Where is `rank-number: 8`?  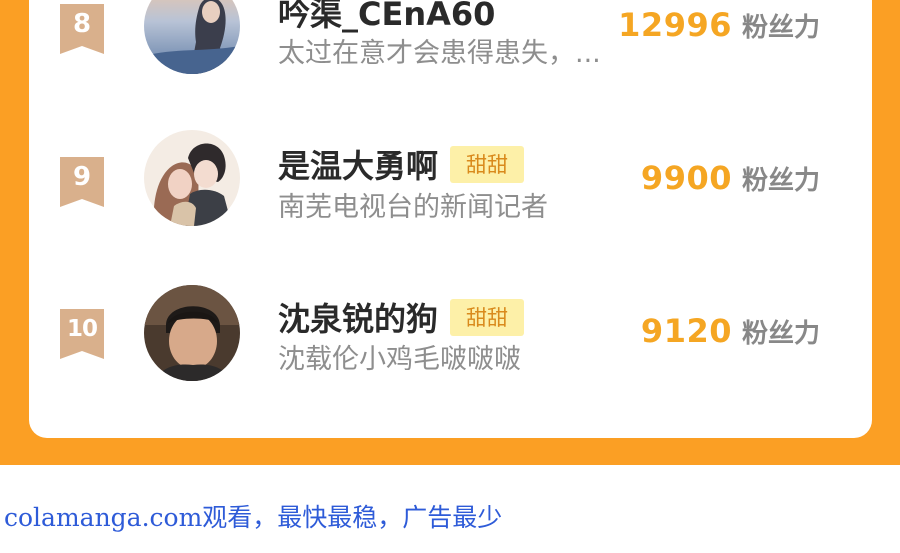 rank-number: 8 is located at coordinates (82, 24).